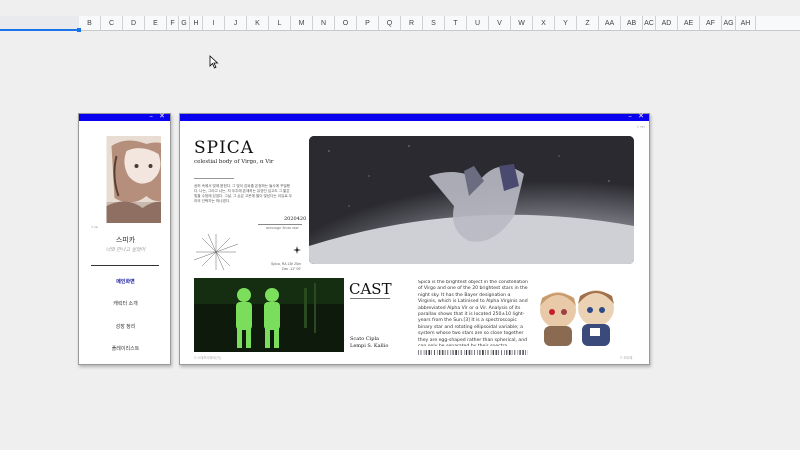  Describe the element at coordinates (632, 23) in the screenshot. I see `column-header-ab: AB` at that location.